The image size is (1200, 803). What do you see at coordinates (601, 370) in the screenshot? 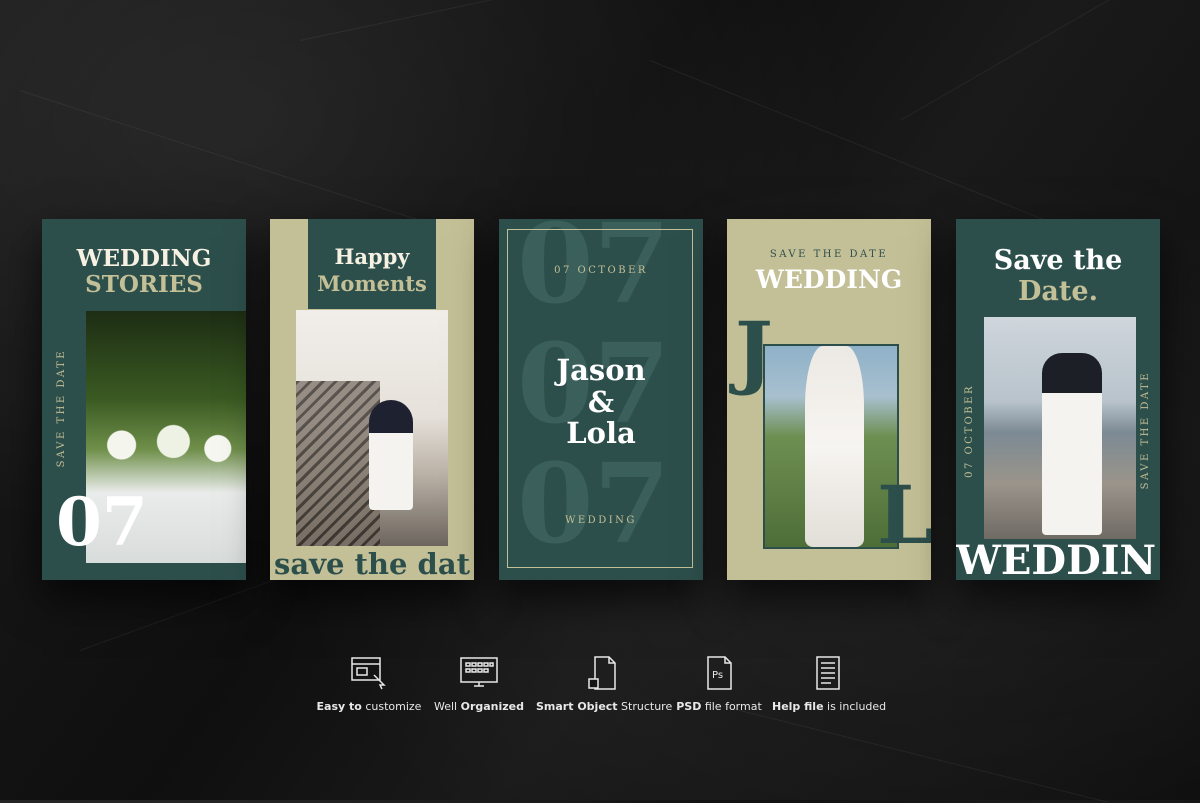
I see `card3-name1: Jason` at bounding box center [601, 370].